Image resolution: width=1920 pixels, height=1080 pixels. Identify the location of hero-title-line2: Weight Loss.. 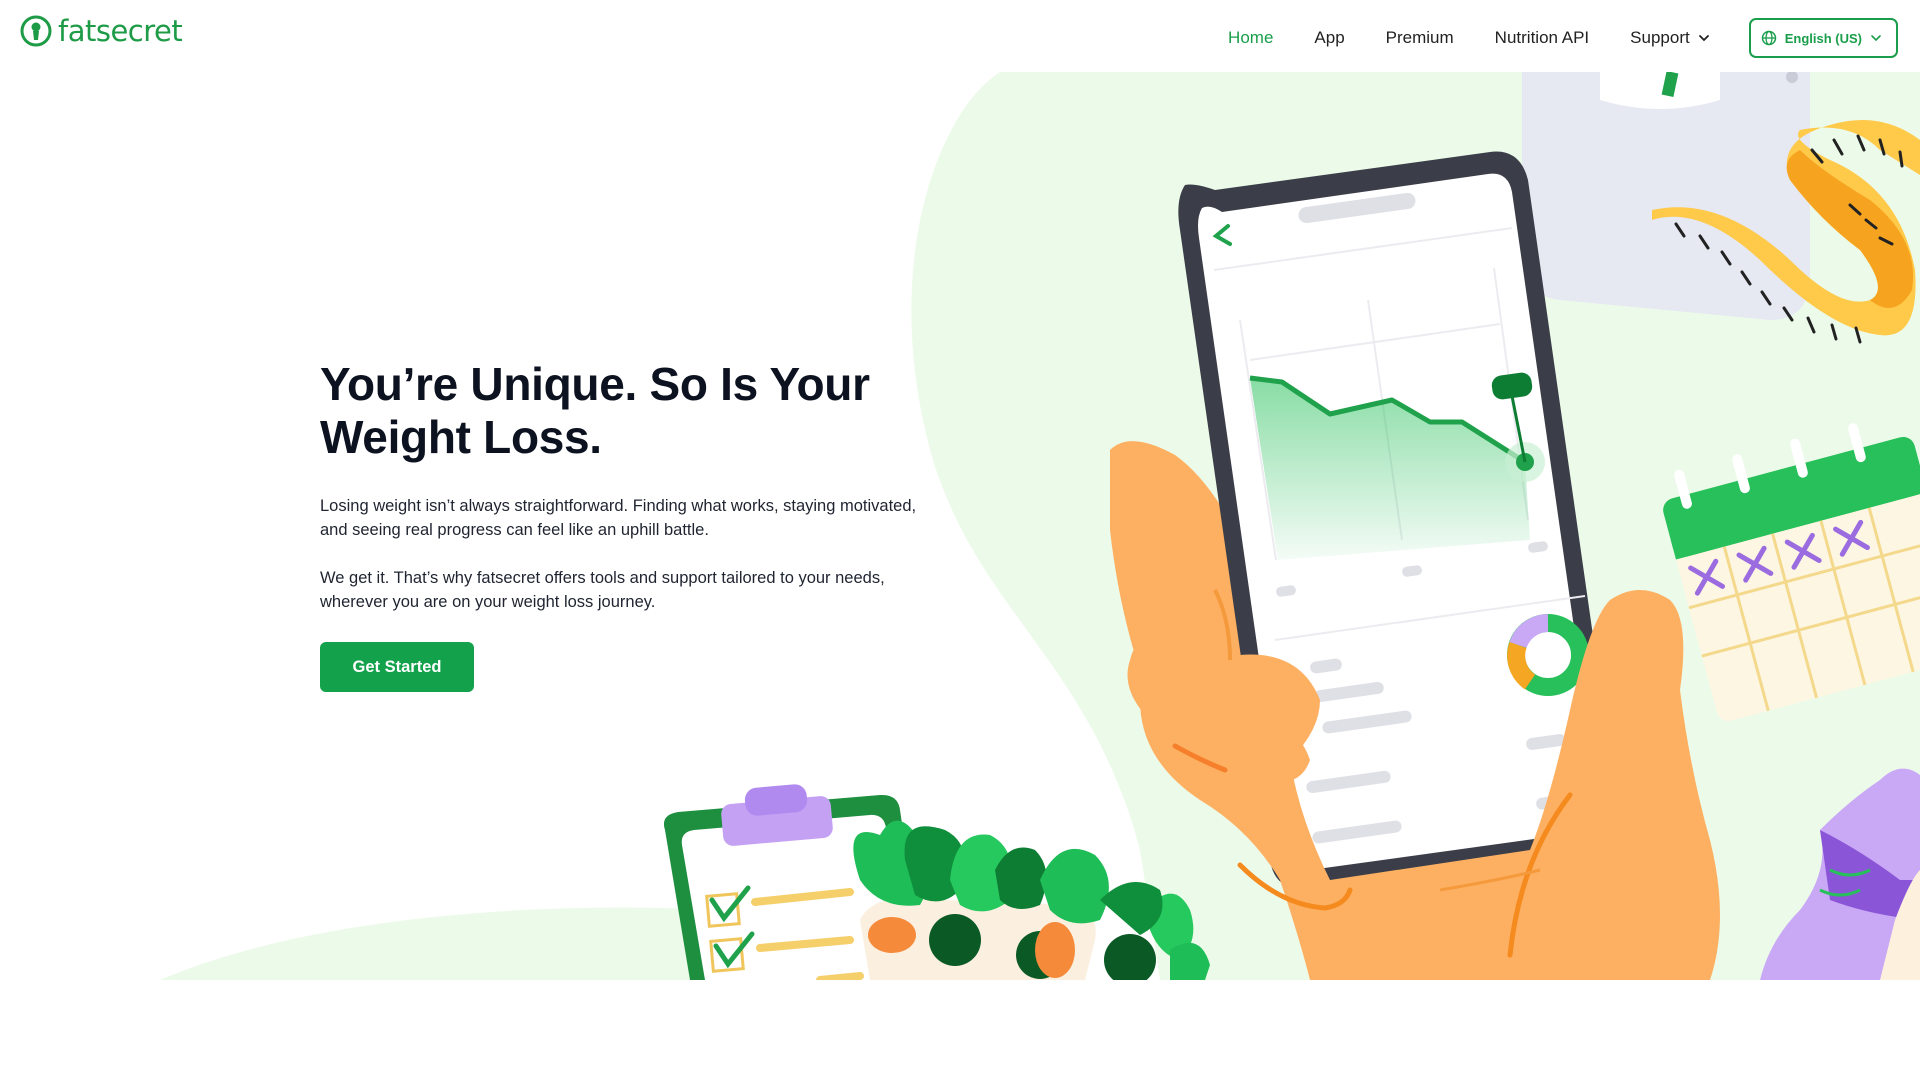
(461, 437).